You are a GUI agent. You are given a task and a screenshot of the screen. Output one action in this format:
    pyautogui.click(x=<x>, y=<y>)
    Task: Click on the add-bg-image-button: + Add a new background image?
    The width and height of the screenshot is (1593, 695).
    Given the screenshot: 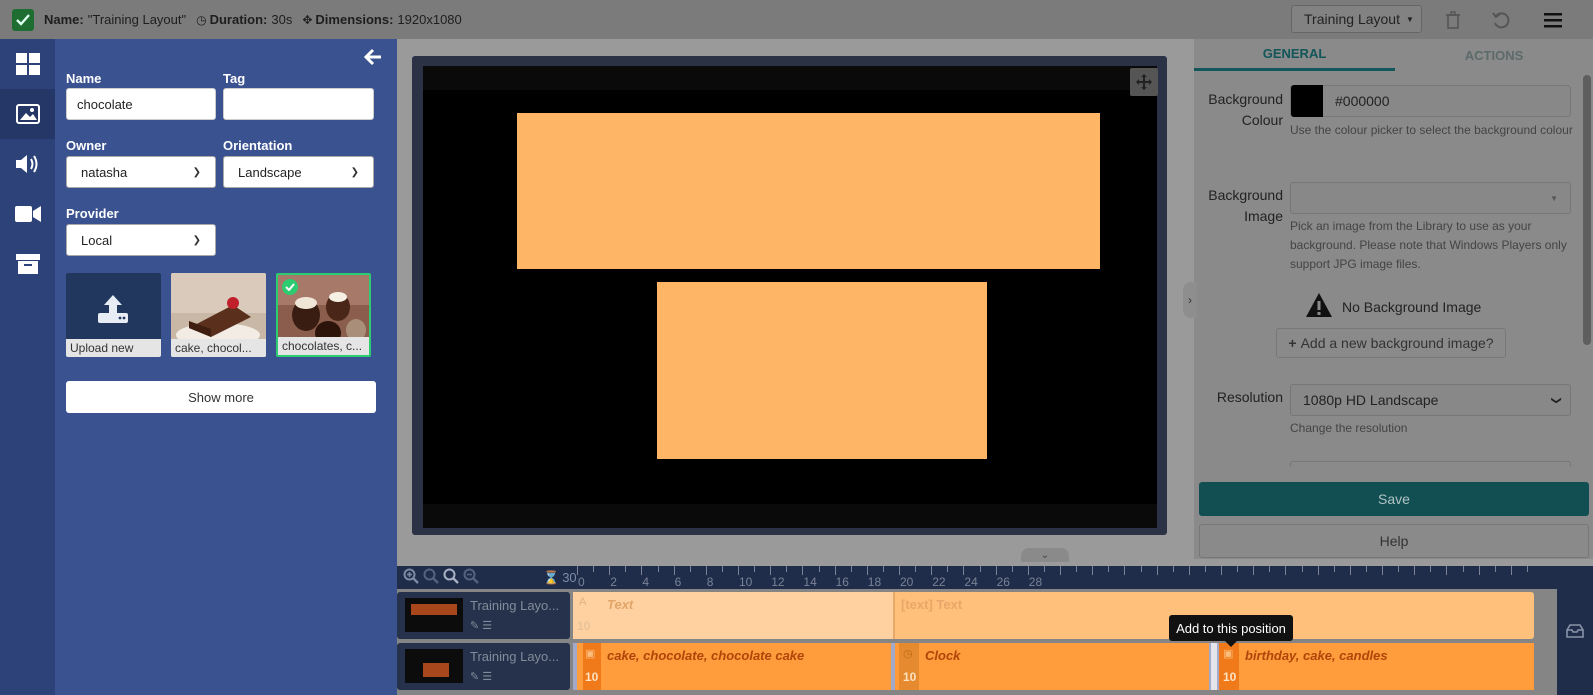 What is the action you would take?
    pyautogui.click(x=1391, y=343)
    